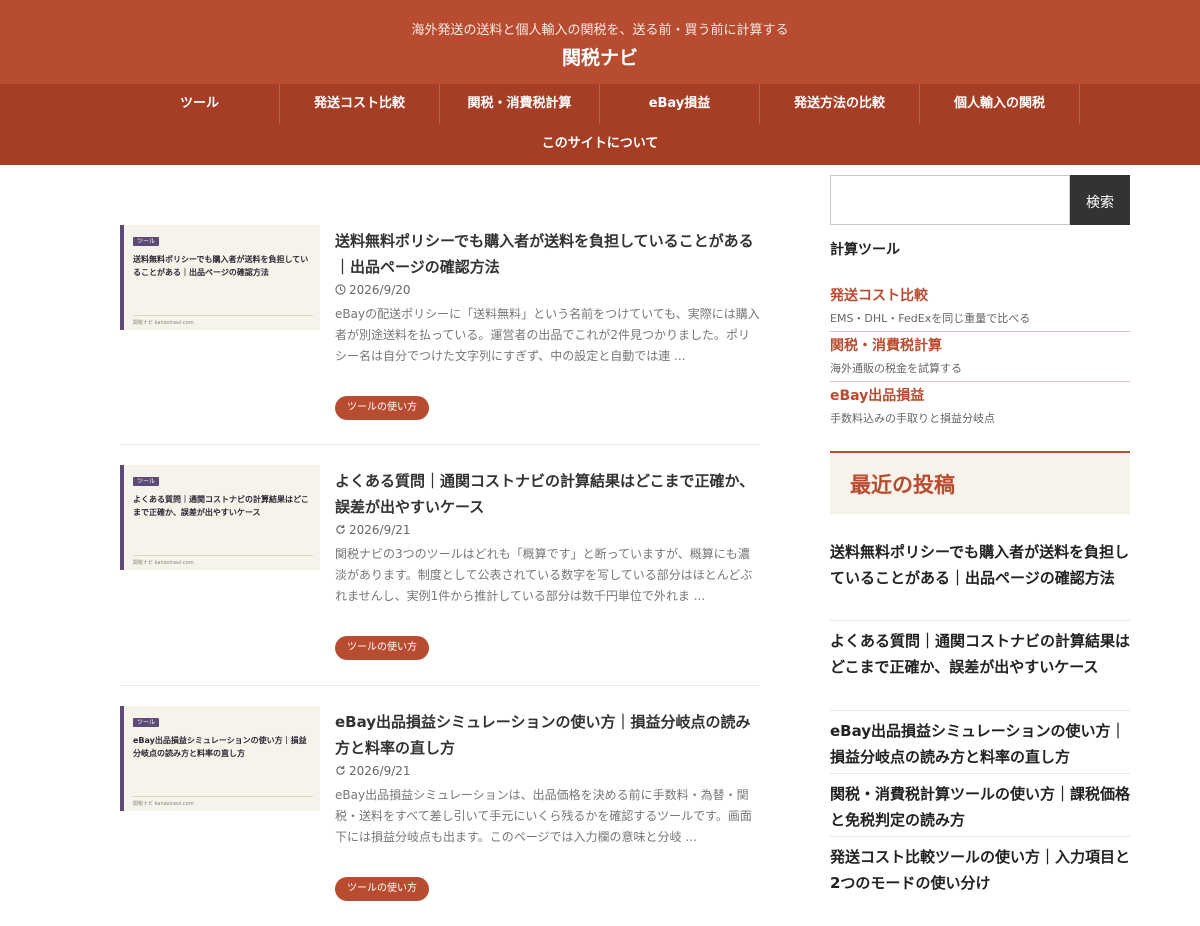 This screenshot has height=926, width=1200. What do you see at coordinates (839, 104) in the screenshot?
I see `nav-item-shipping-methods: 発送方法の比較` at bounding box center [839, 104].